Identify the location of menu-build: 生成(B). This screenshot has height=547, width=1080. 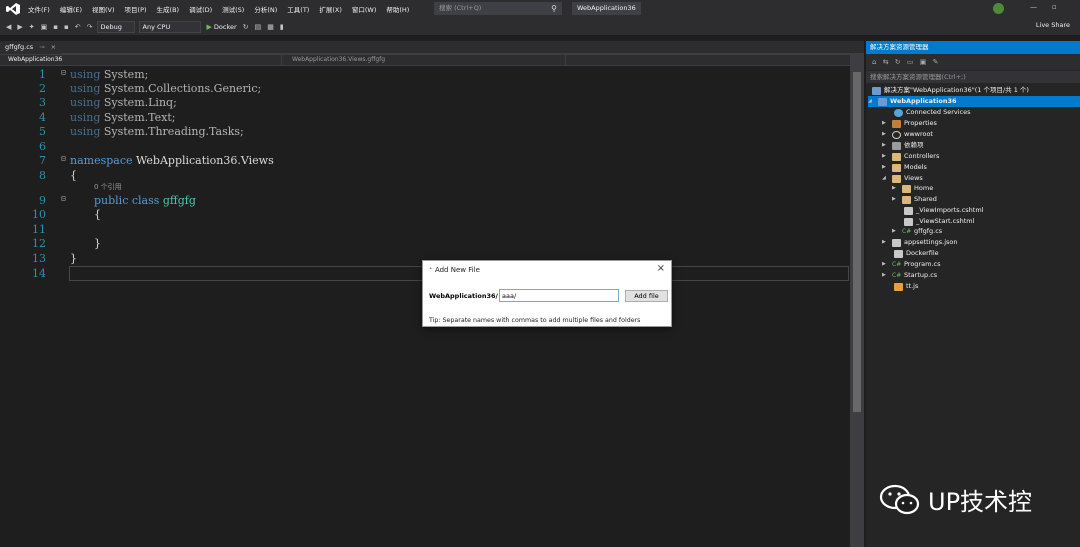
(168, 9).